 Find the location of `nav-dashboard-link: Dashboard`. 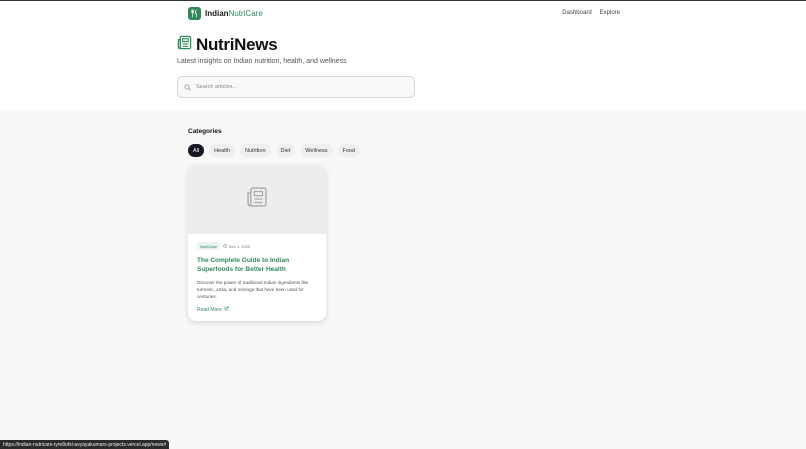

nav-dashboard-link: Dashboard is located at coordinates (576, 13).